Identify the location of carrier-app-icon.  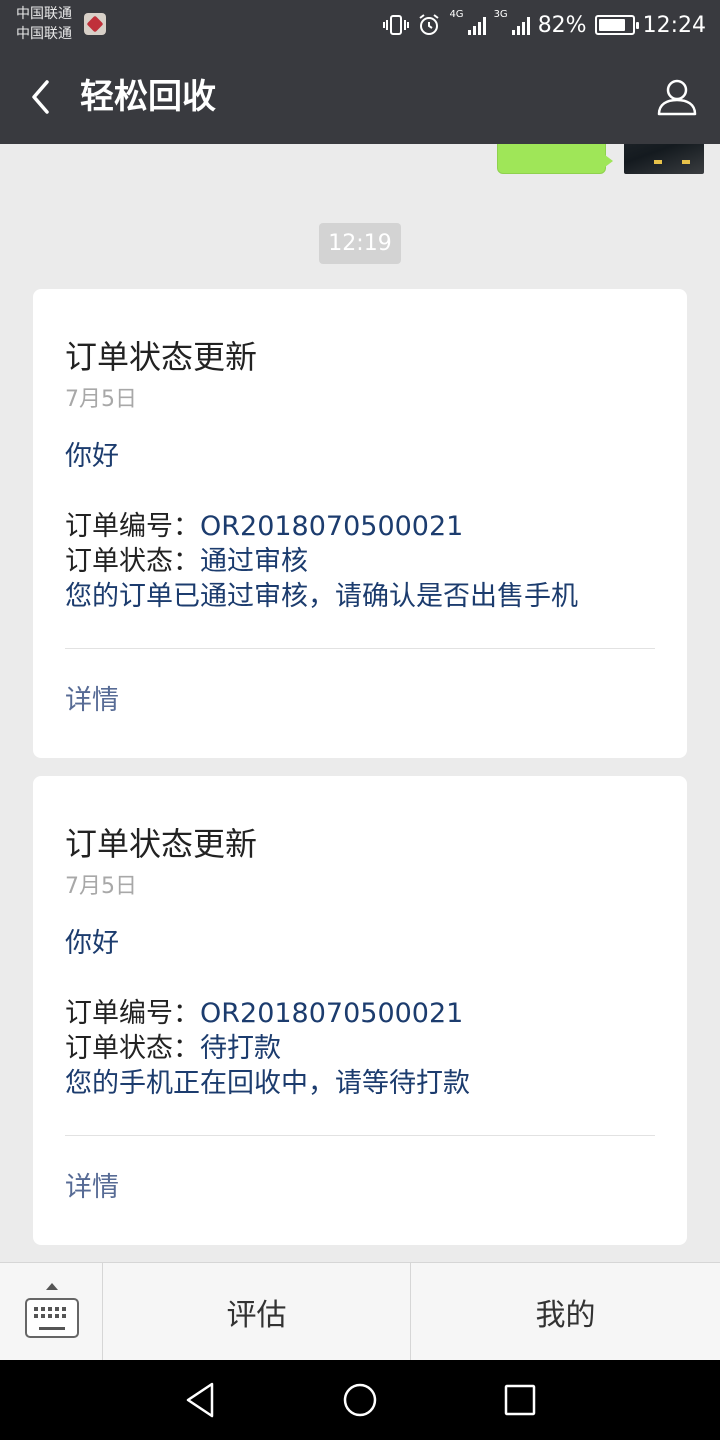
(95, 24).